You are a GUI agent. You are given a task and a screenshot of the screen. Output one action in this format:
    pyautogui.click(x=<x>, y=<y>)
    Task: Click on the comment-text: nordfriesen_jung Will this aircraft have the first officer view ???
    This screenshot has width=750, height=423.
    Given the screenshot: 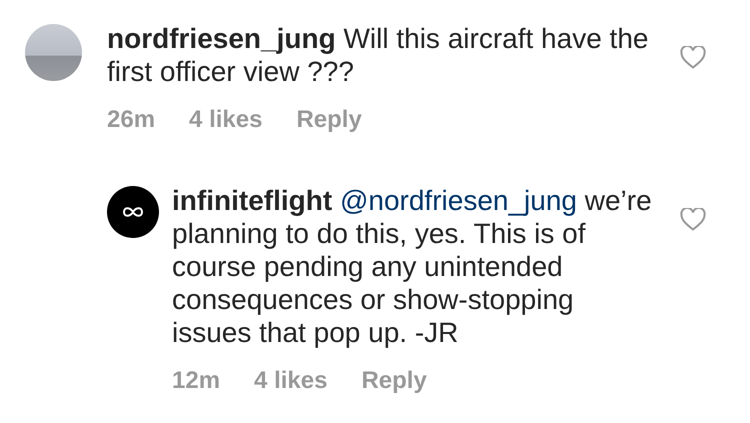 What is the action you would take?
    pyautogui.click(x=378, y=55)
    